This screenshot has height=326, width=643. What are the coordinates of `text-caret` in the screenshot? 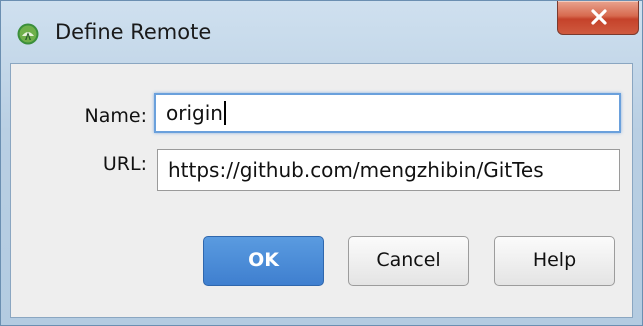 It's located at (224, 112).